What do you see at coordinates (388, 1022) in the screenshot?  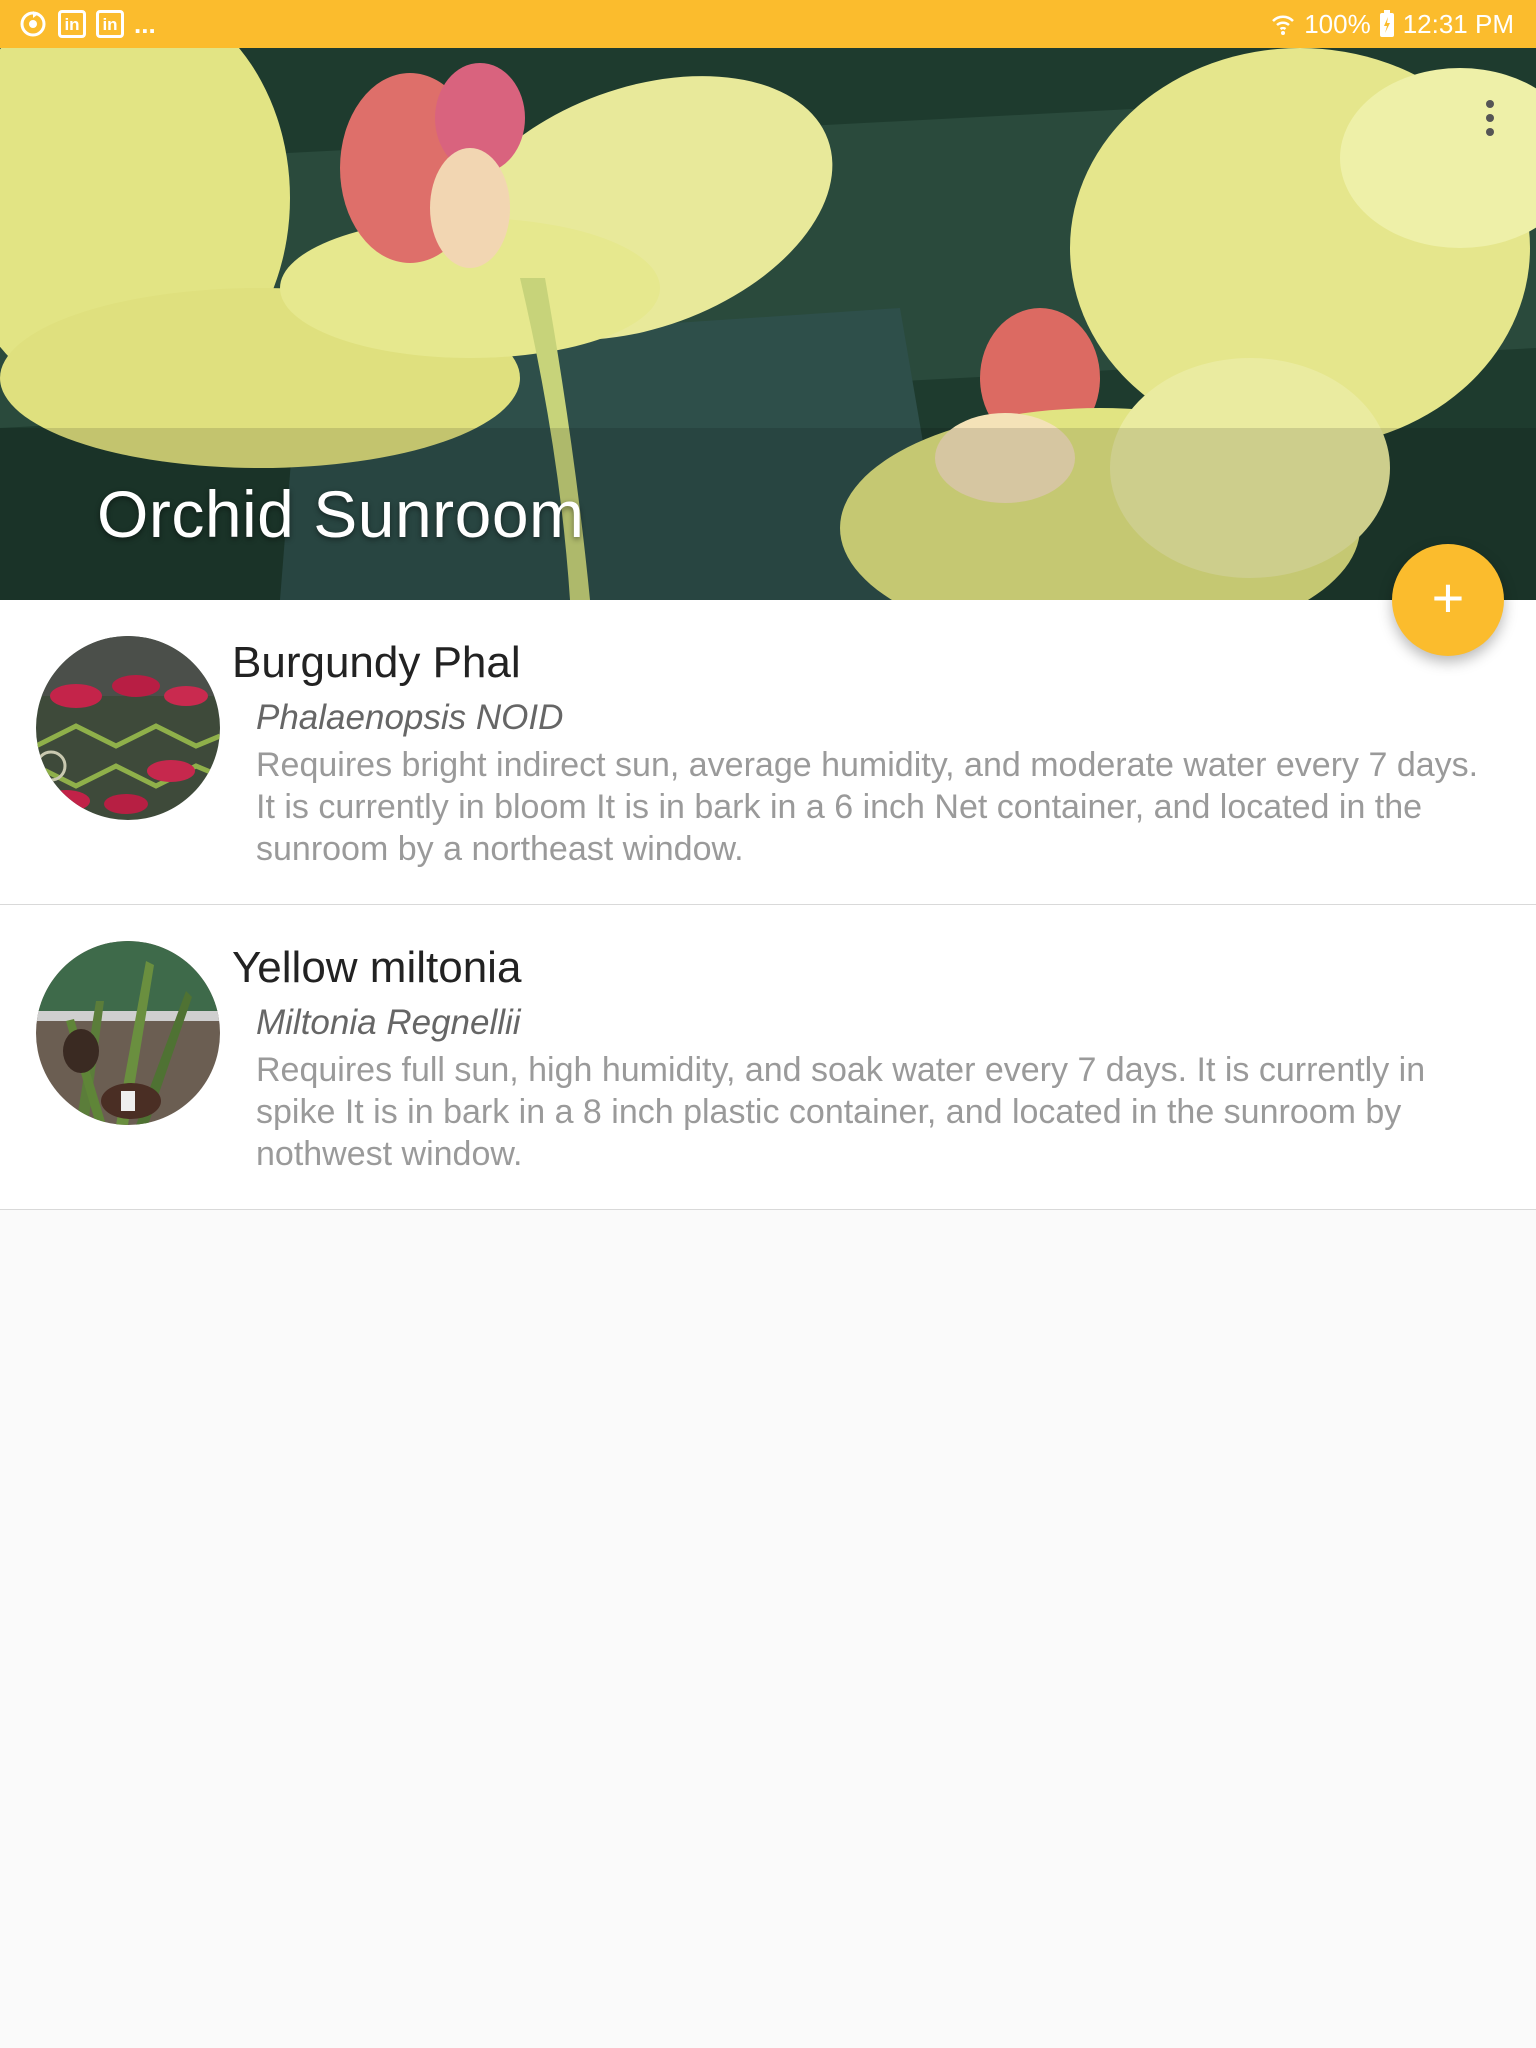 I see `plant-species: Miltonia Regnellii` at bounding box center [388, 1022].